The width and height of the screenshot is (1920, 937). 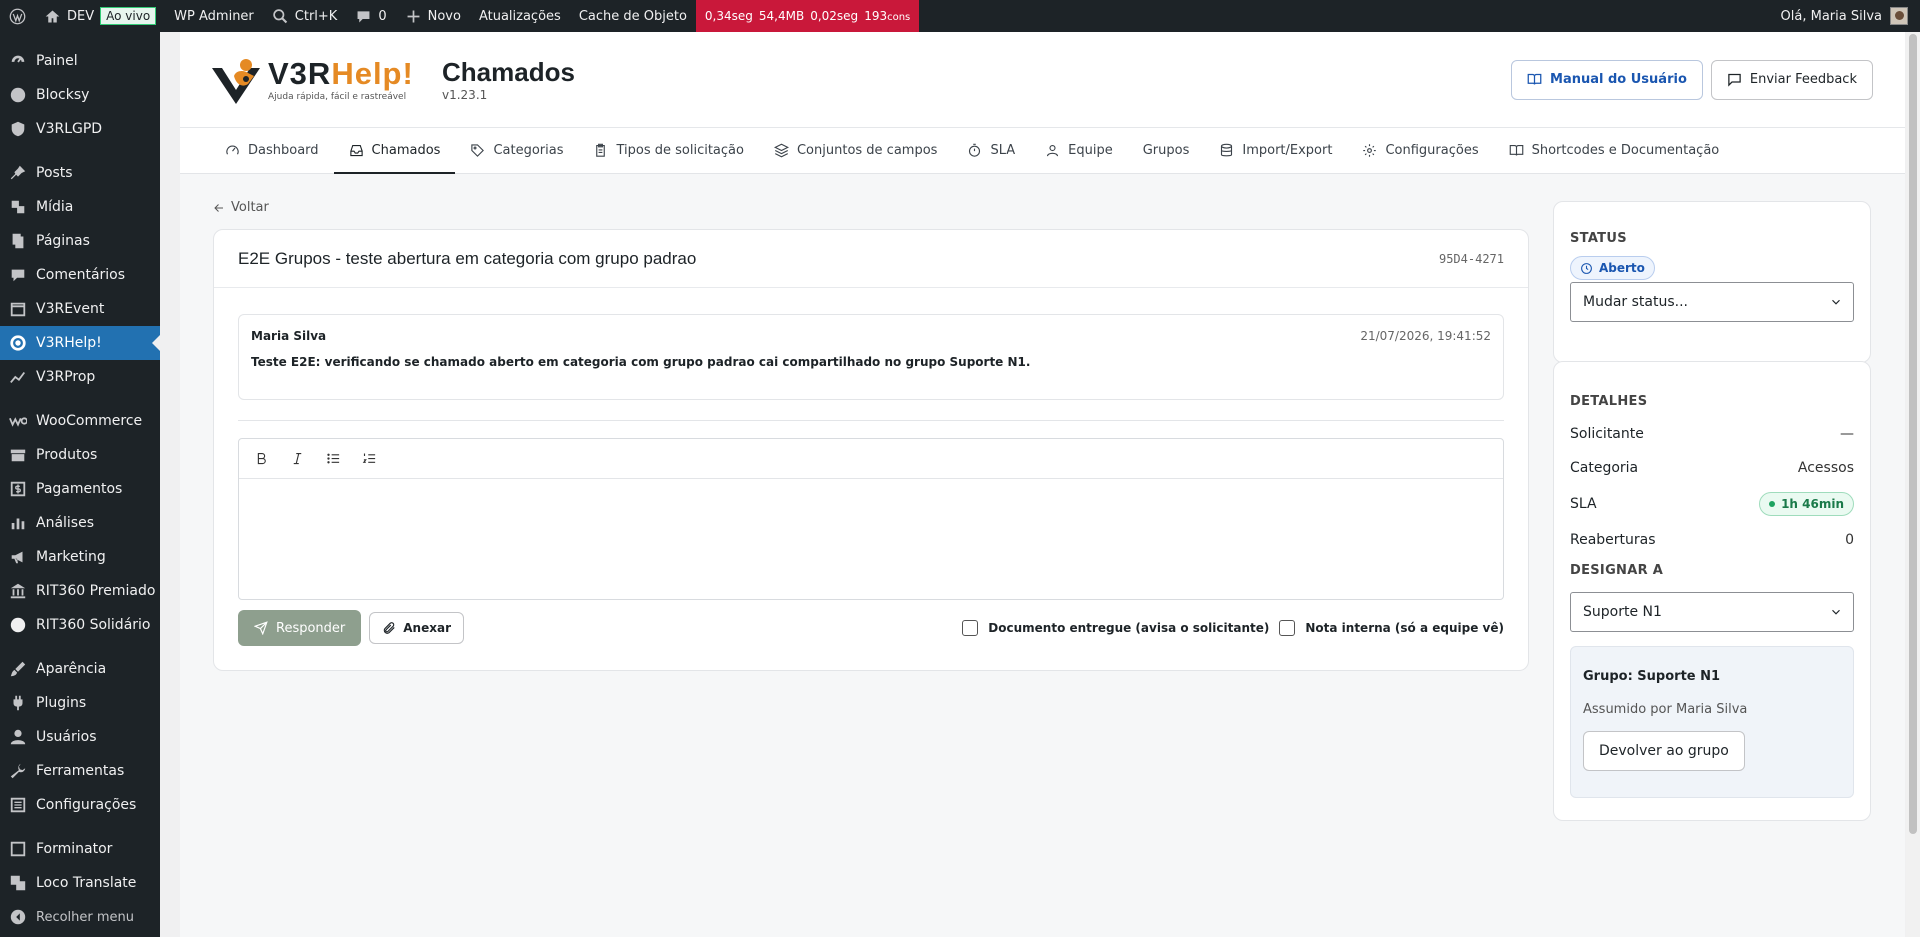 What do you see at coordinates (1275, 150) in the screenshot?
I see `tab-import-export: Import/Export` at bounding box center [1275, 150].